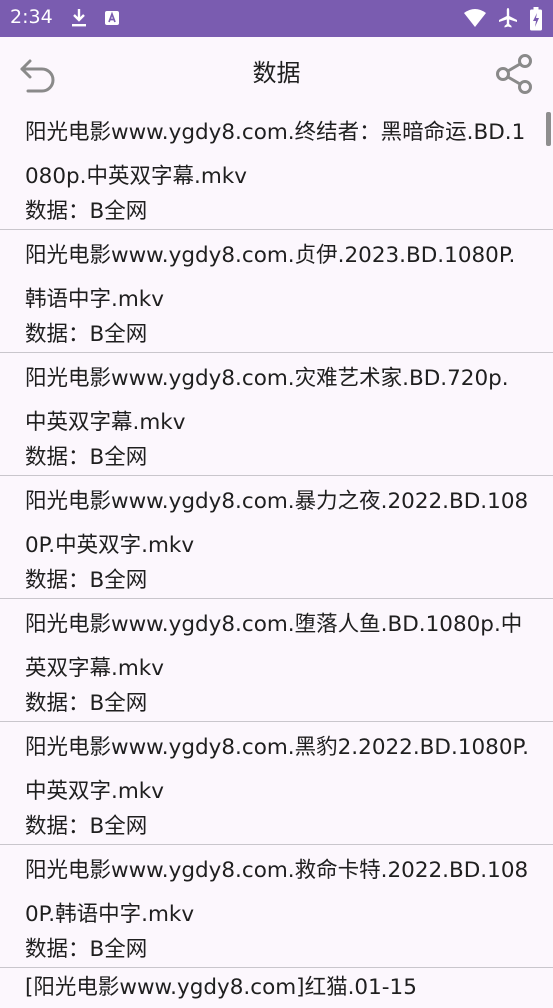 The image size is (553, 1008). What do you see at coordinates (221, 987) in the screenshot?
I see `file-name: [阳光电影www.ygdy8.com]红猫.01-15` at bounding box center [221, 987].